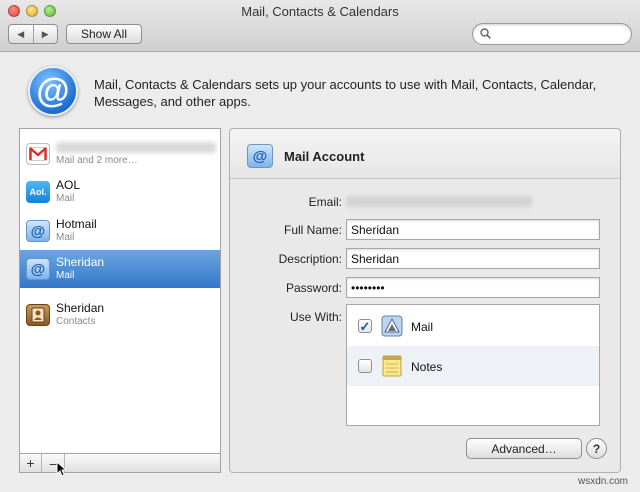  What do you see at coordinates (21, 34) in the screenshot?
I see `back-button: ◀` at bounding box center [21, 34].